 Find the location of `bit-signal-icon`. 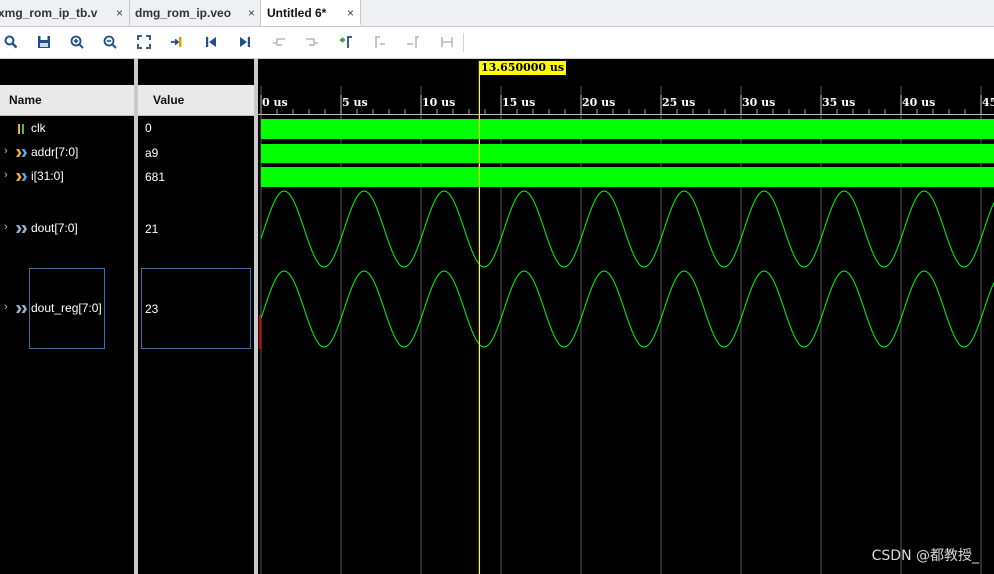

bit-signal-icon is located at coordinates (21, 128).